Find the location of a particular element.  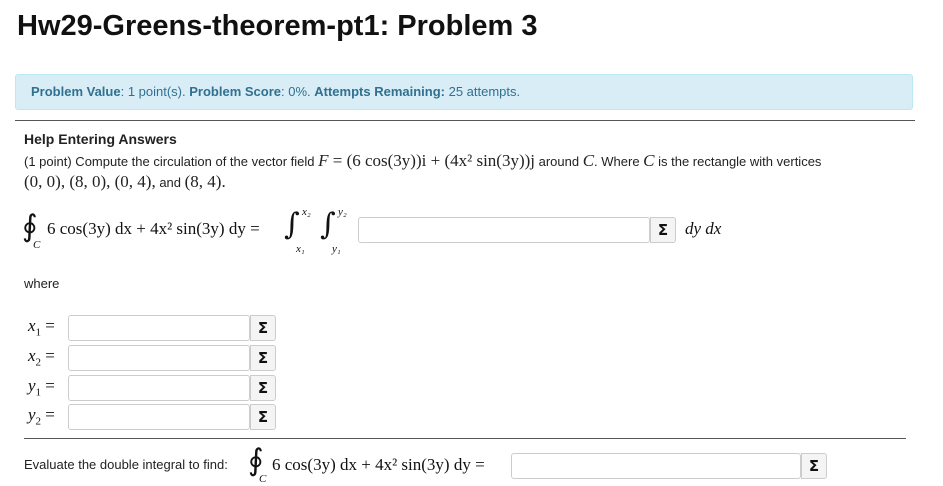

vertices-and: and is located at coordinates (170, 182).